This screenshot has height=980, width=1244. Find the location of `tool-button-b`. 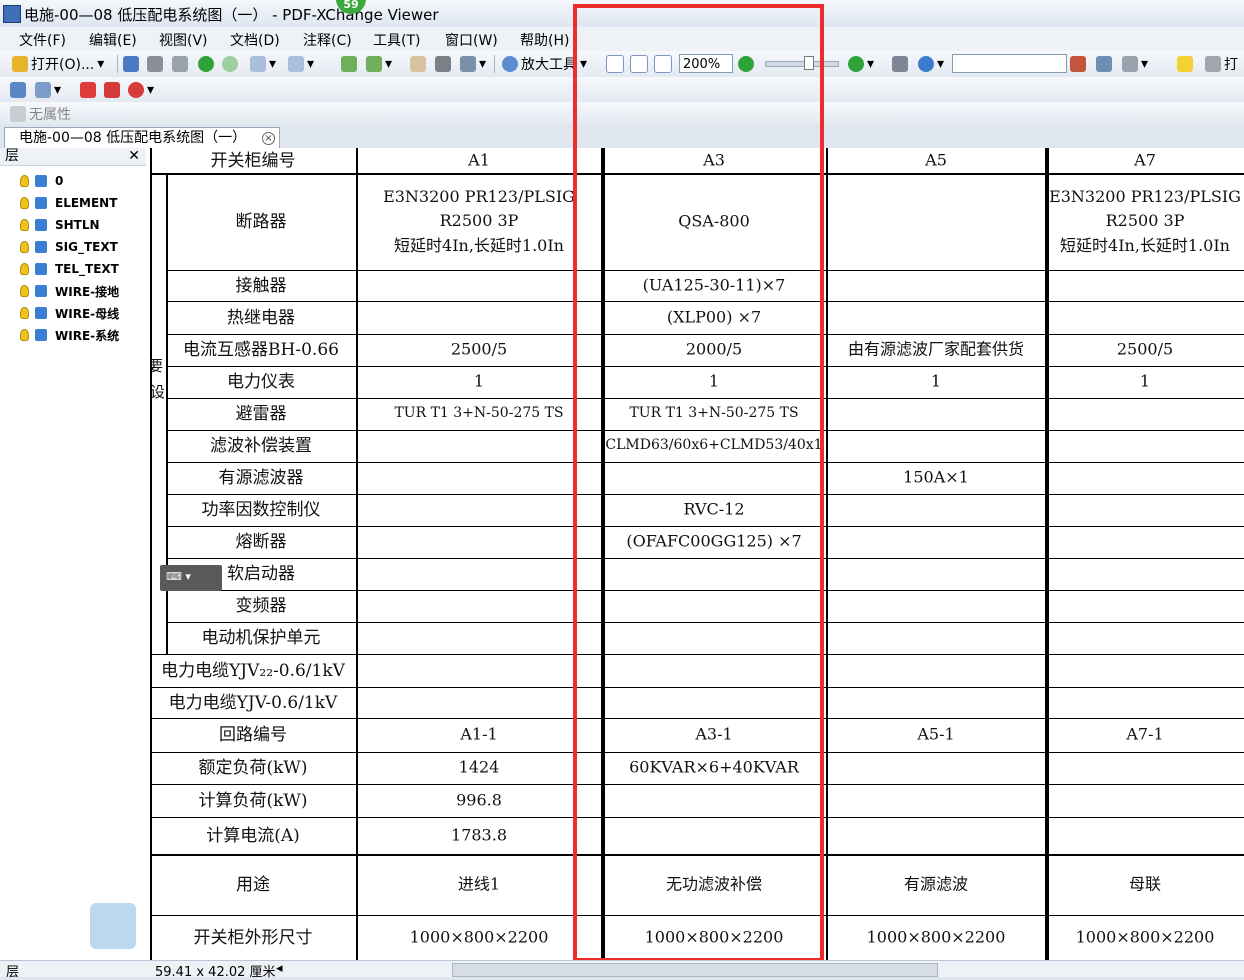

tool-button-b is located at coordinates (1104, 64).